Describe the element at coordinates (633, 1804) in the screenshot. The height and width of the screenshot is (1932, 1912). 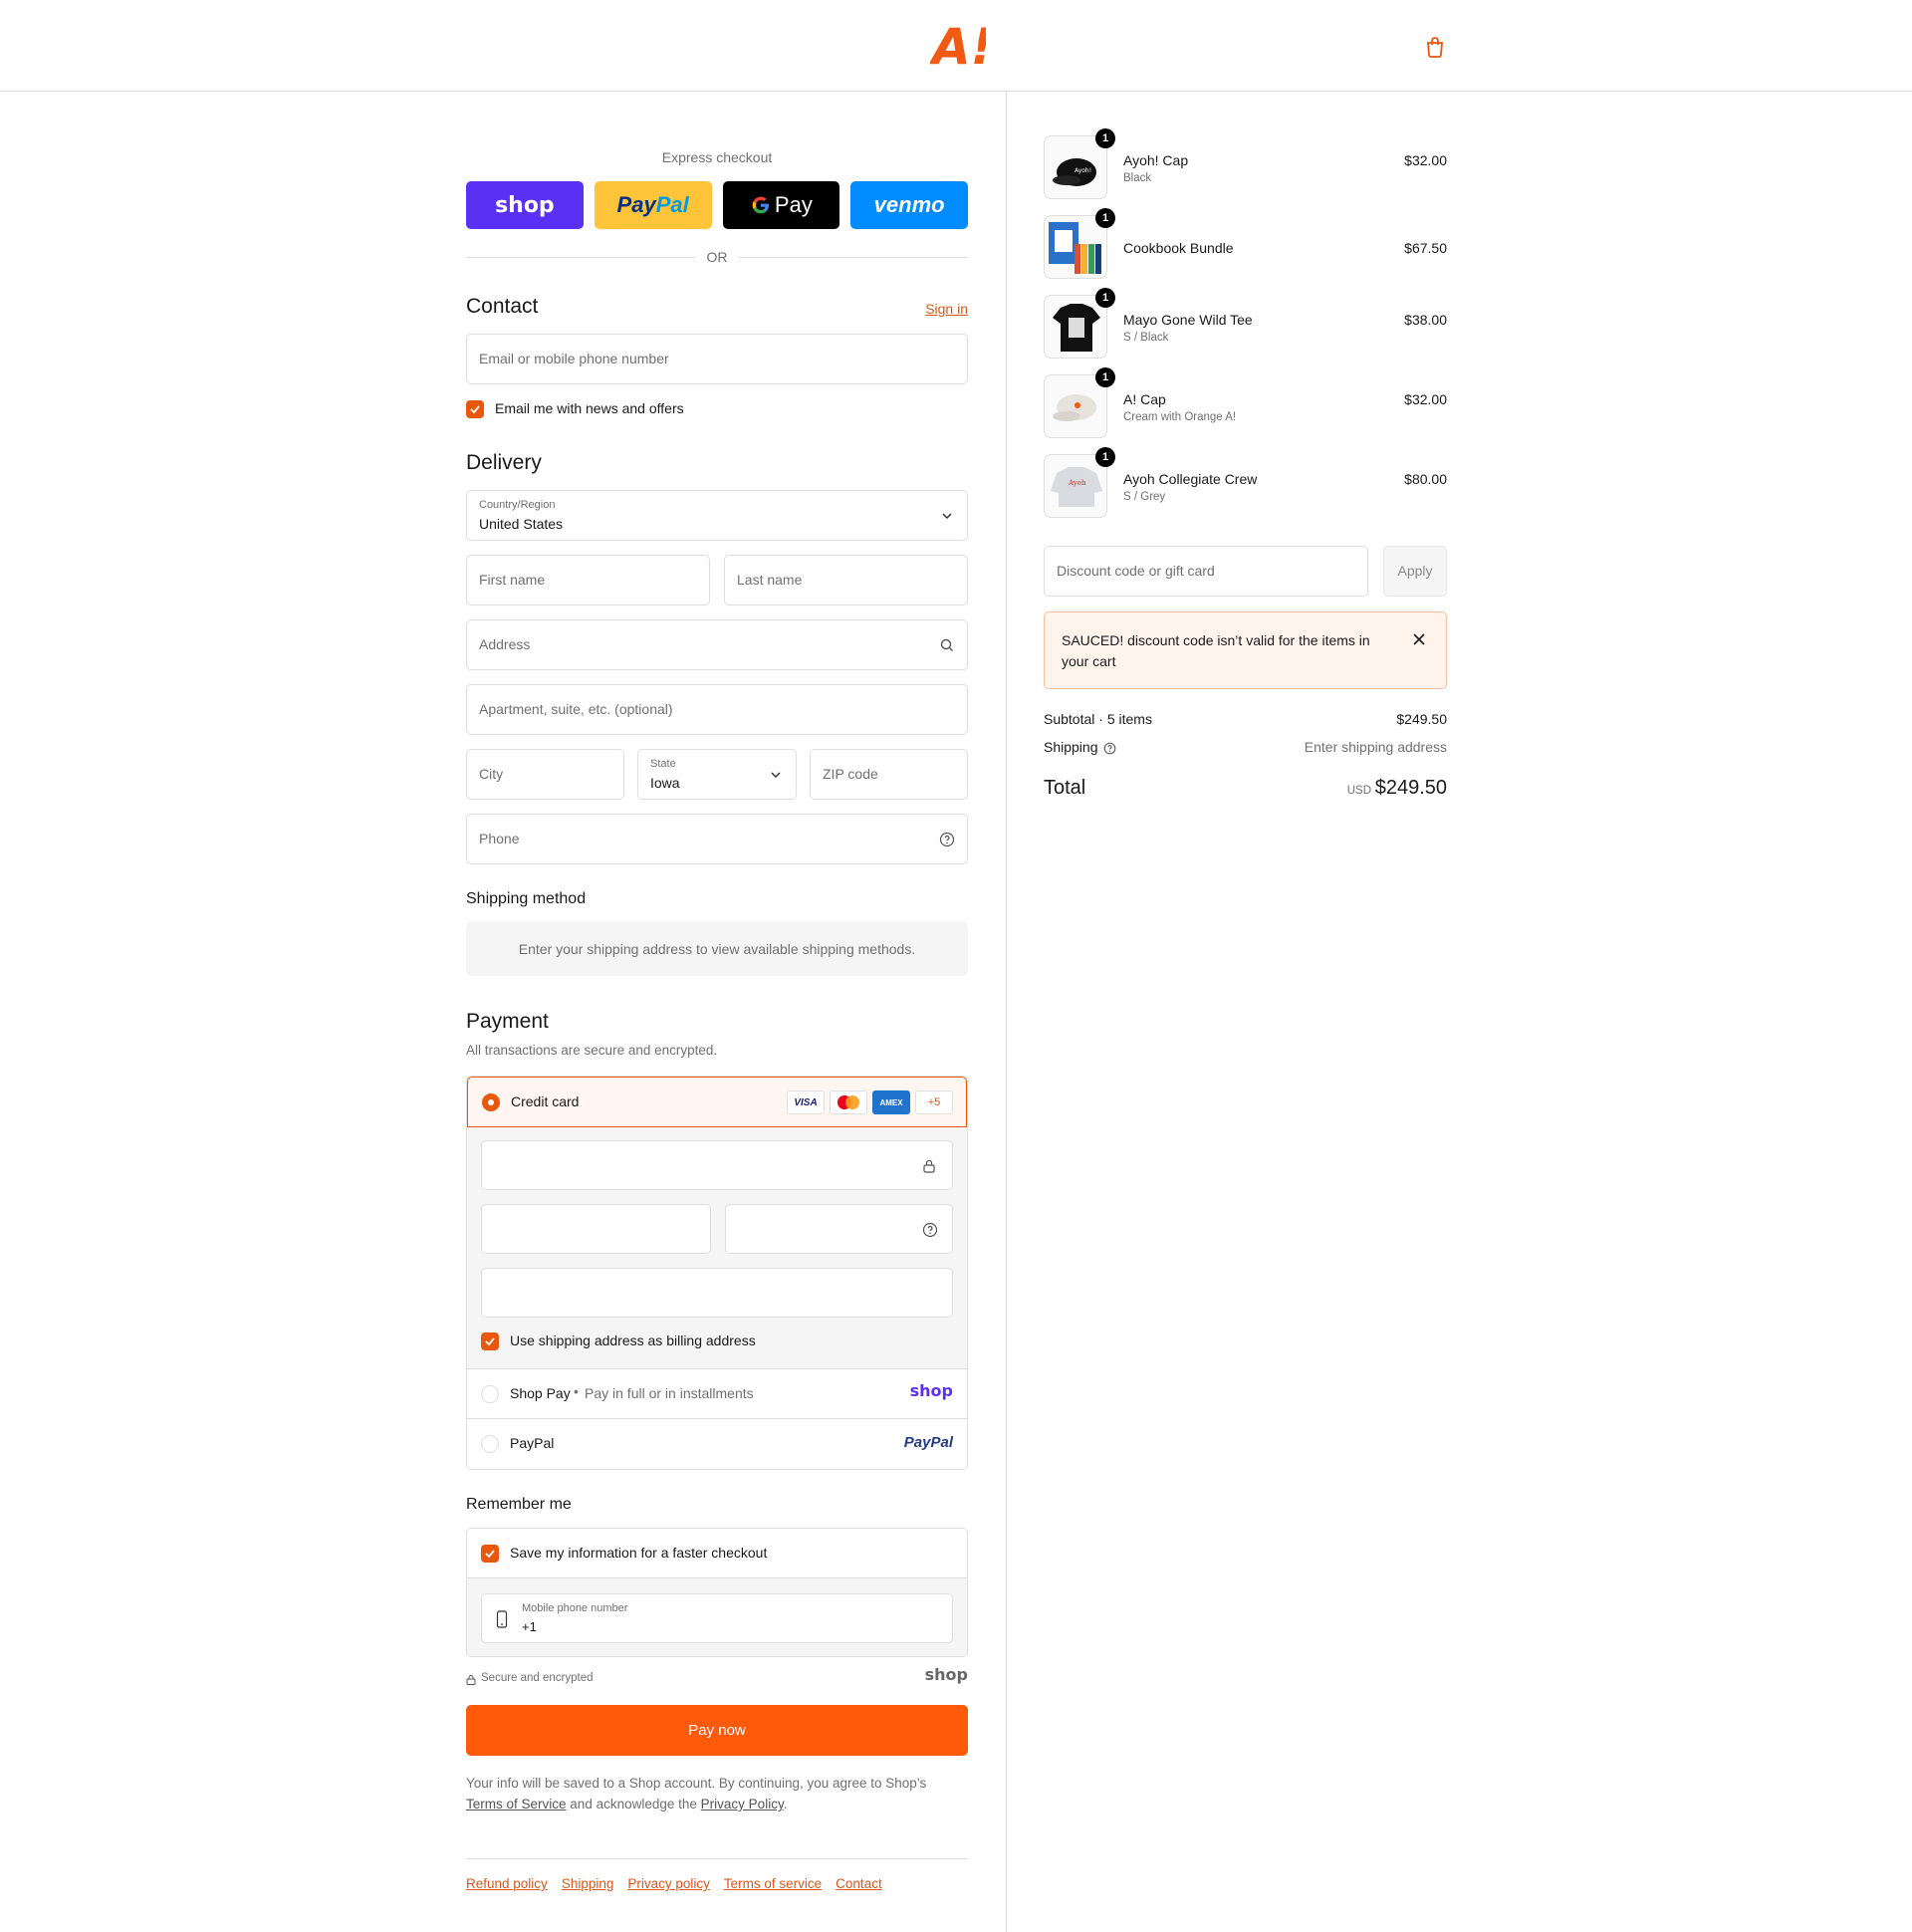
I see `legal-part2: and acknowledge the` at that location.